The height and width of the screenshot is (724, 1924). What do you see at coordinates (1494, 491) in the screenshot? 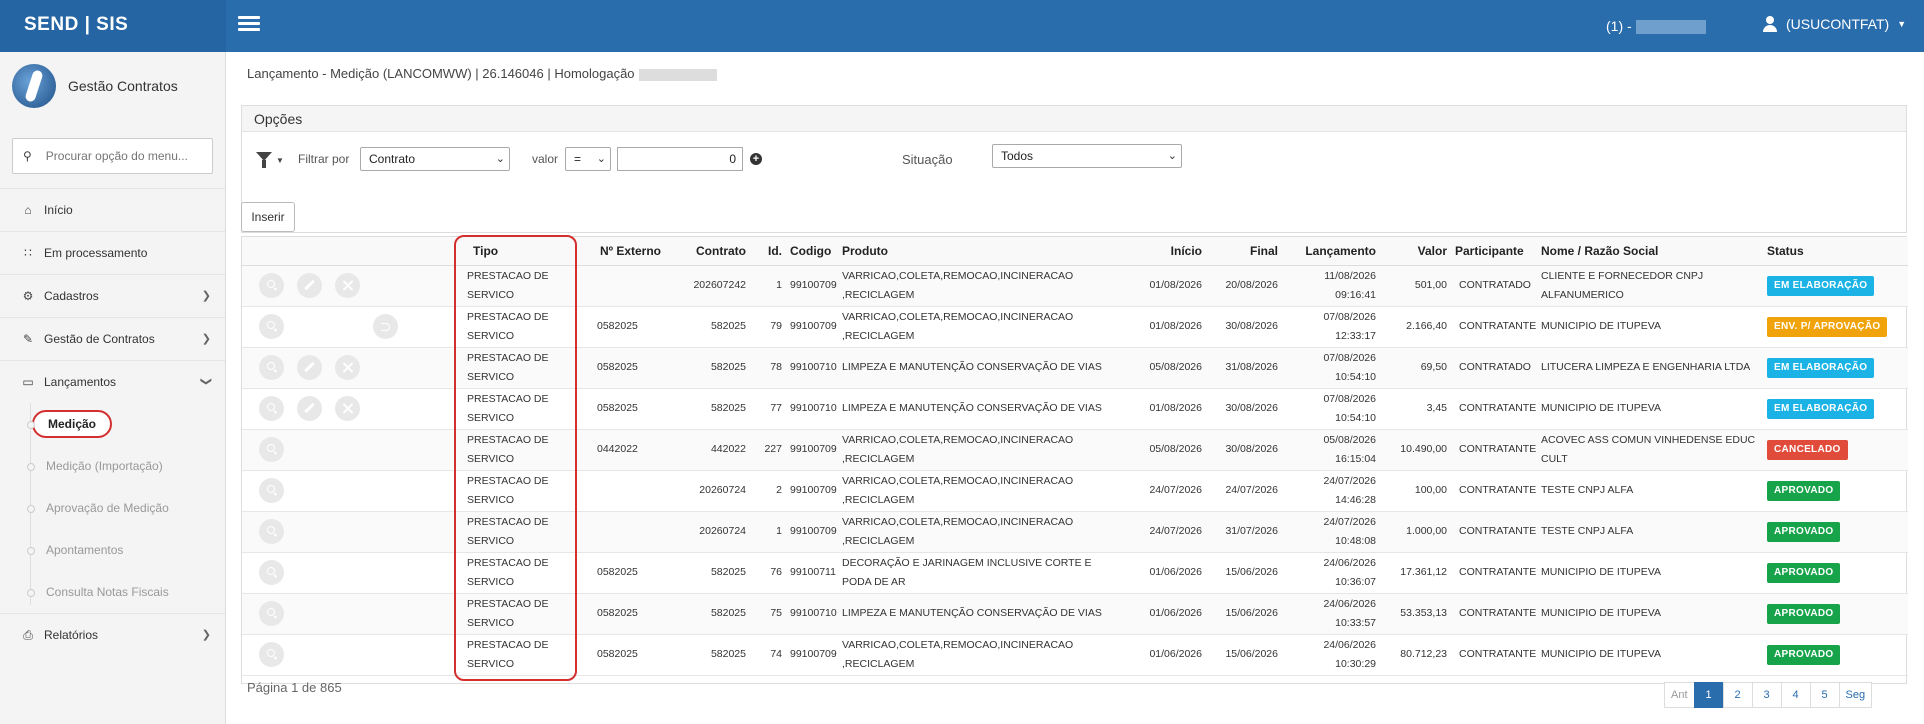
I see `cell-participante: CONTRATANTE` at bounding box center [1494, 491].